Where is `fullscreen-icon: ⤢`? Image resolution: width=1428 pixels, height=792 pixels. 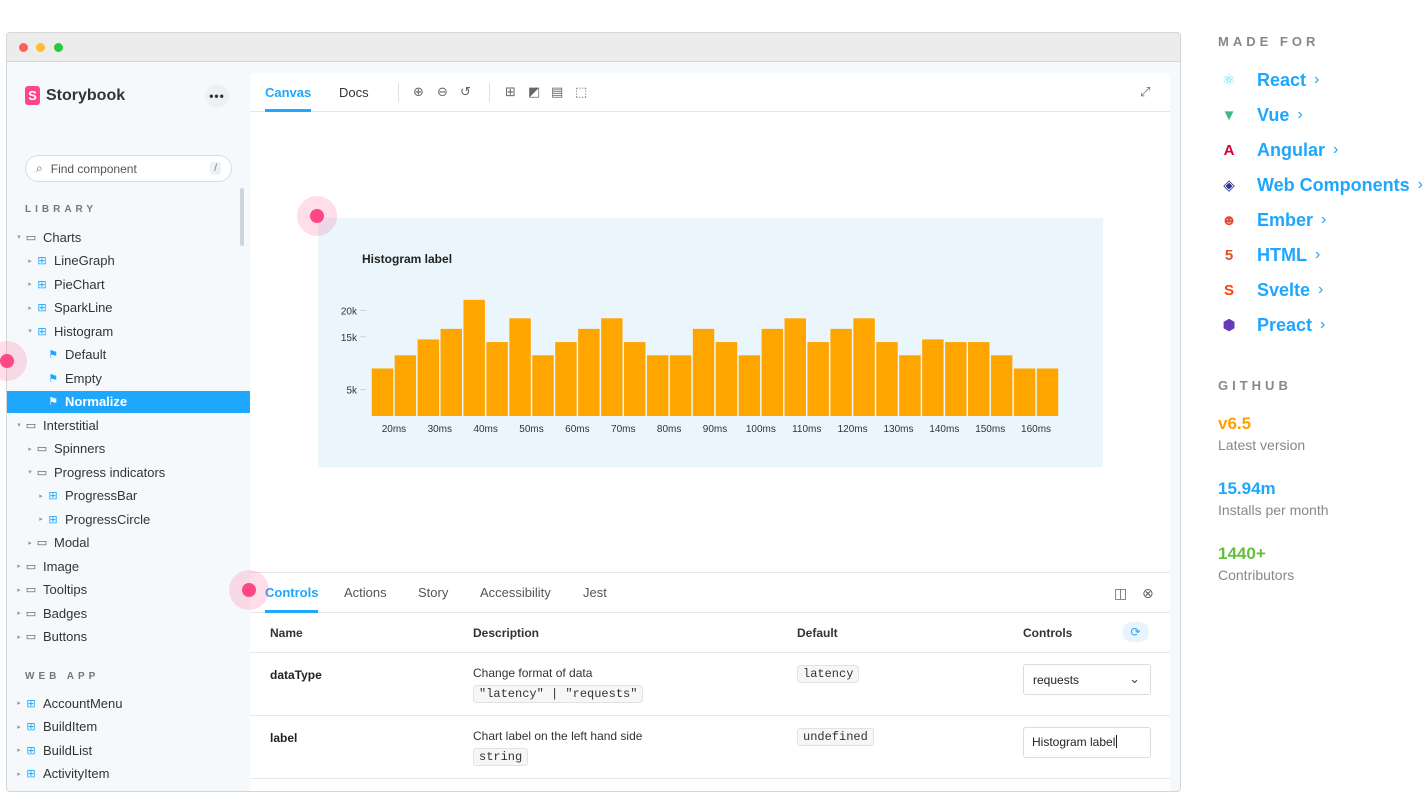 fullscreen-icon: ⤢ is located at coordinates (1145, 92).